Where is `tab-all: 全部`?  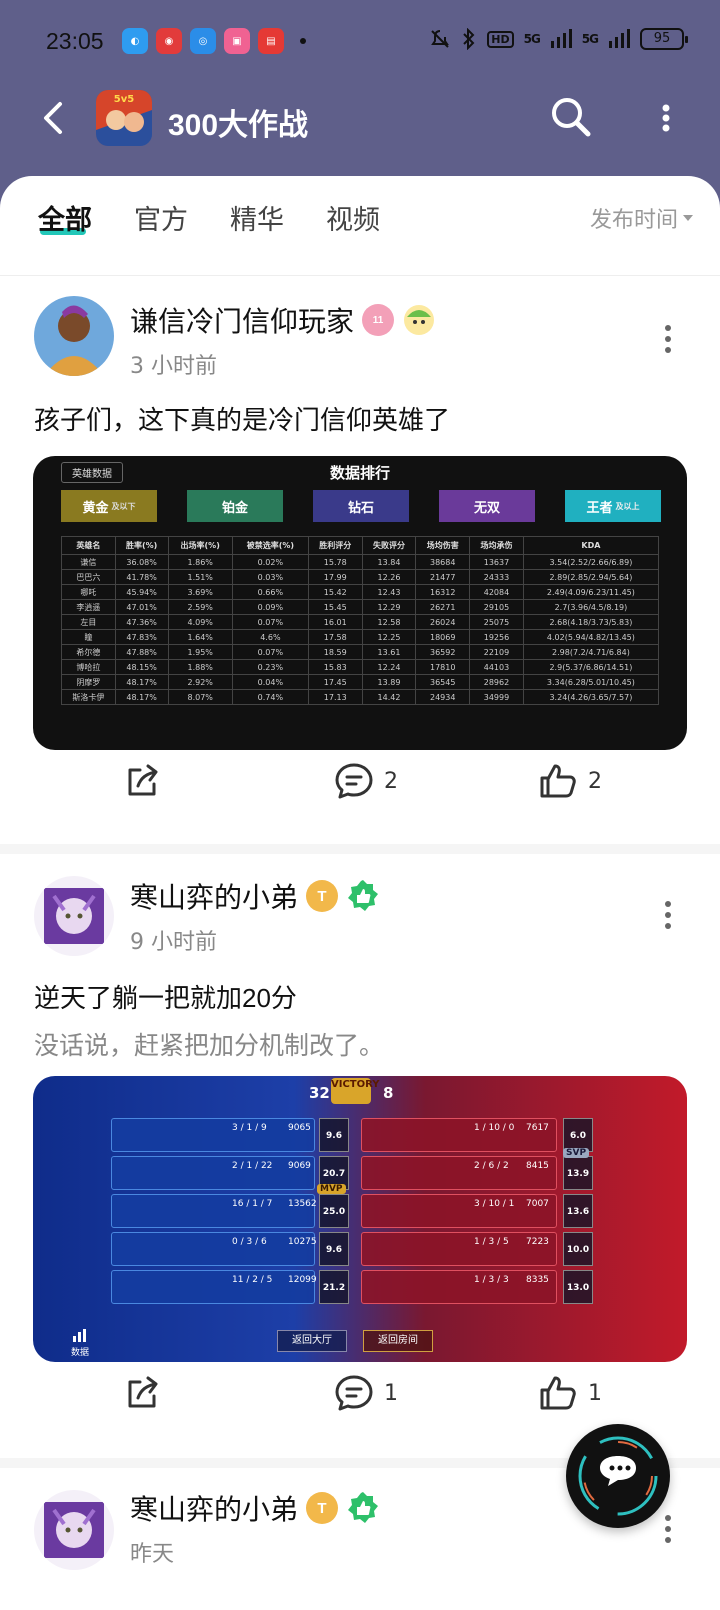 tab-all: 全部 is located at coordinates (65, 217).